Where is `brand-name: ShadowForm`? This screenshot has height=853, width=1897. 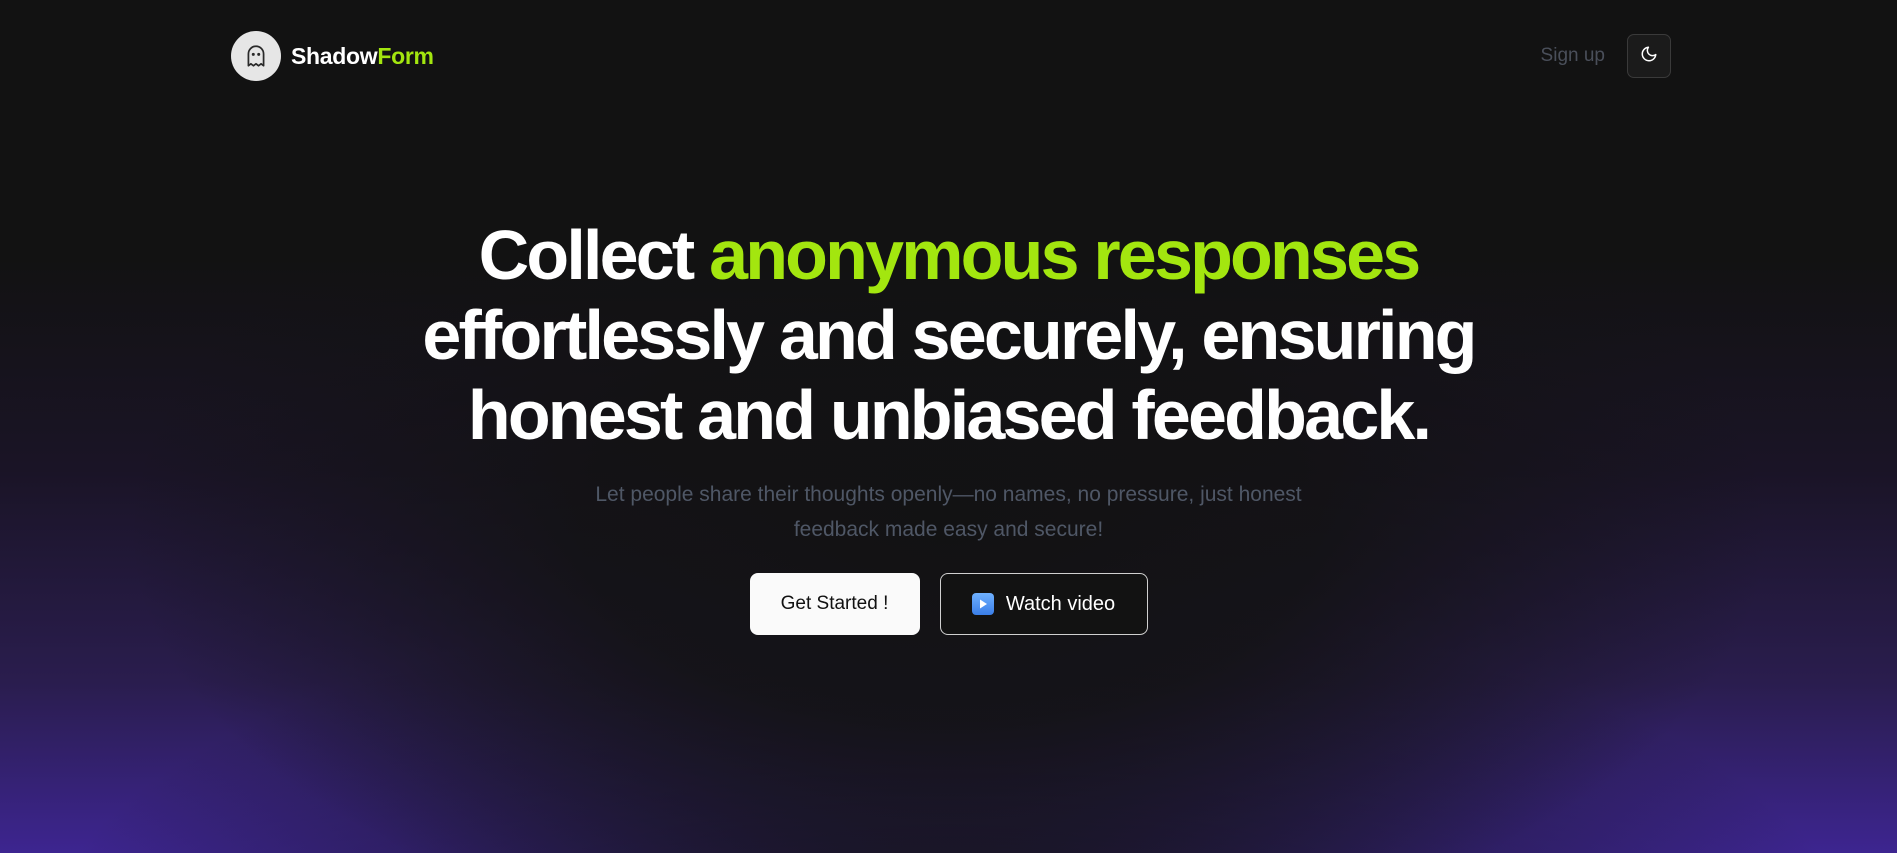 brand-name: ShadowForm is located at coordinates (362, 56).